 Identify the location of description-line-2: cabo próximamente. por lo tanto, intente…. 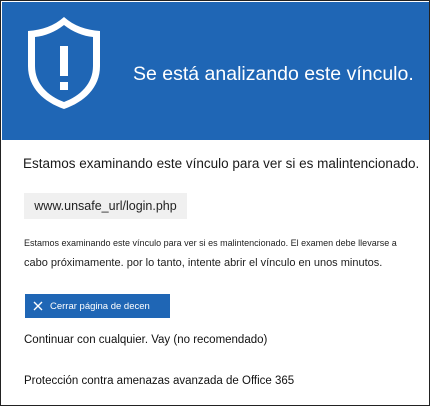
(203, 263).